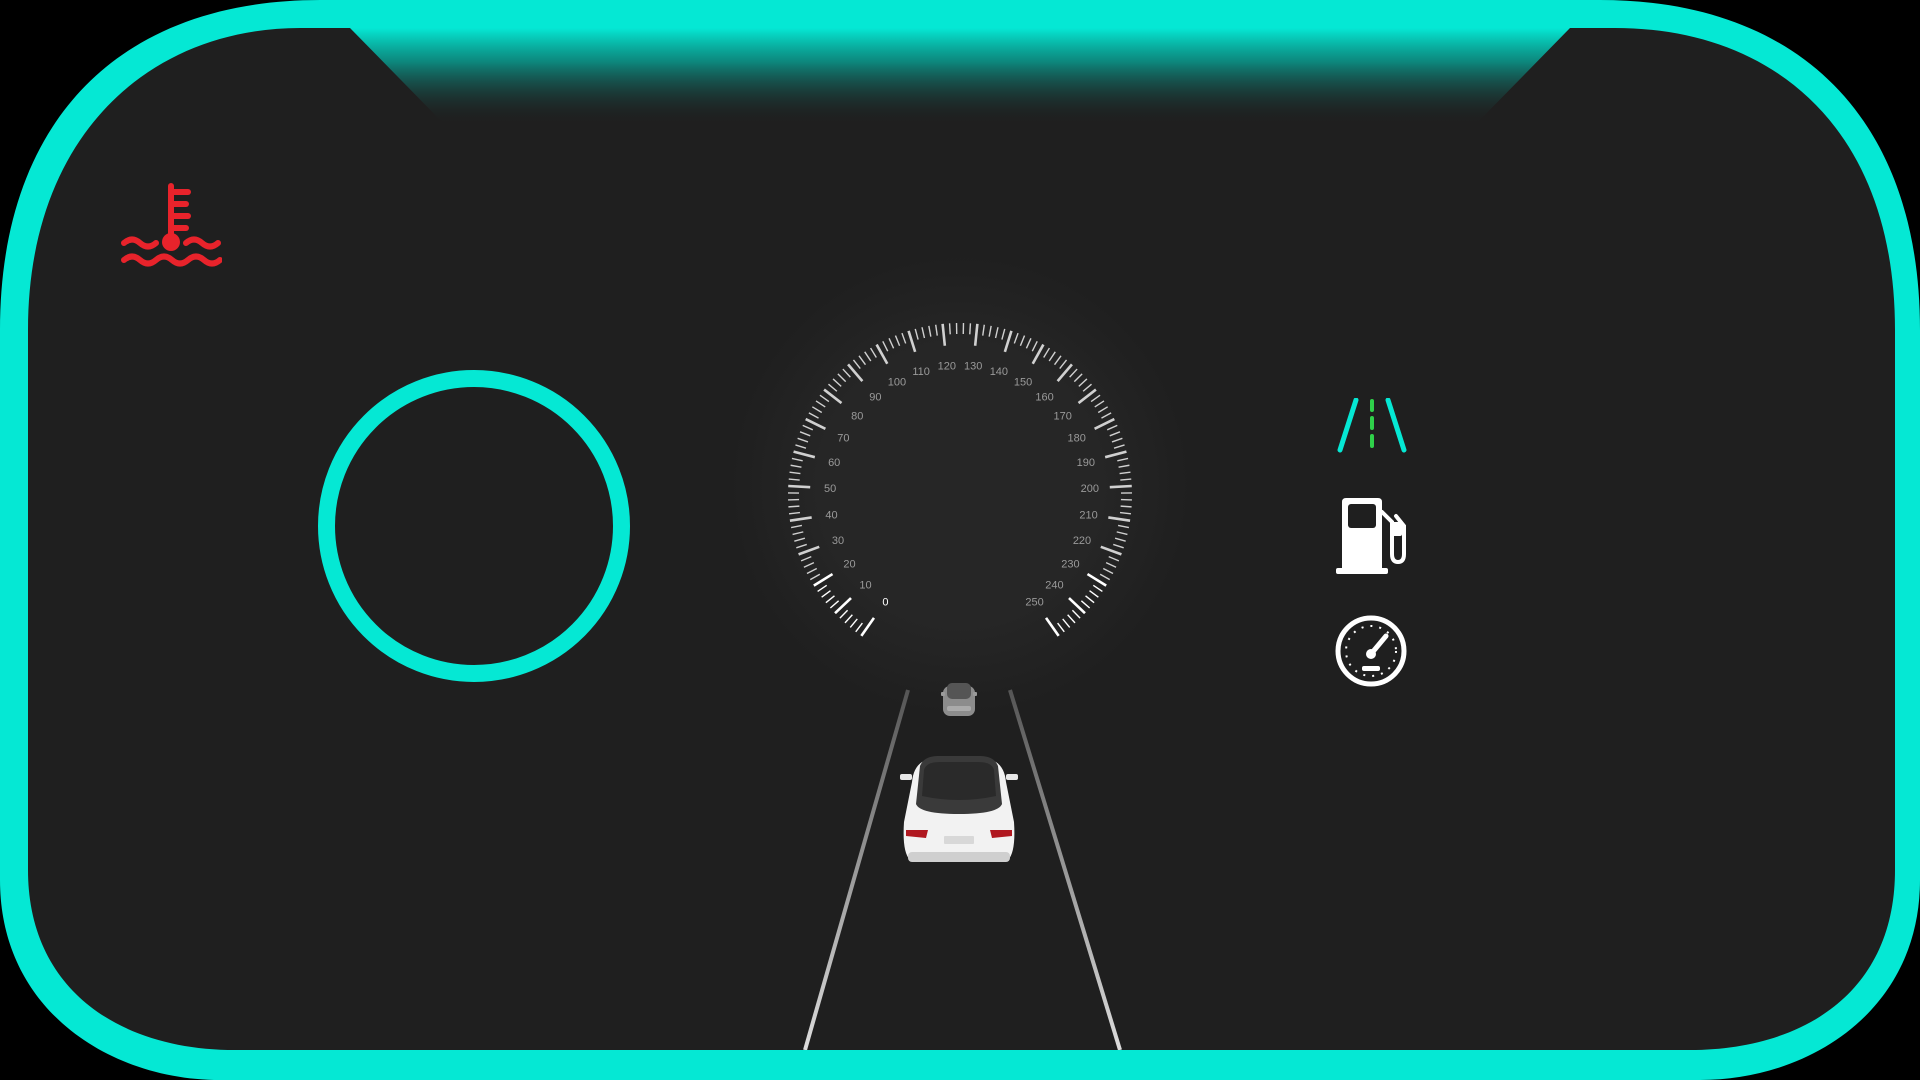 The width and height of the screenshot is (1920, 1080). What do you see at coordinates (1086, 463) in the screenshot?
I see `speedometer-tick-label: 190` at bounding box center [1086, 463].